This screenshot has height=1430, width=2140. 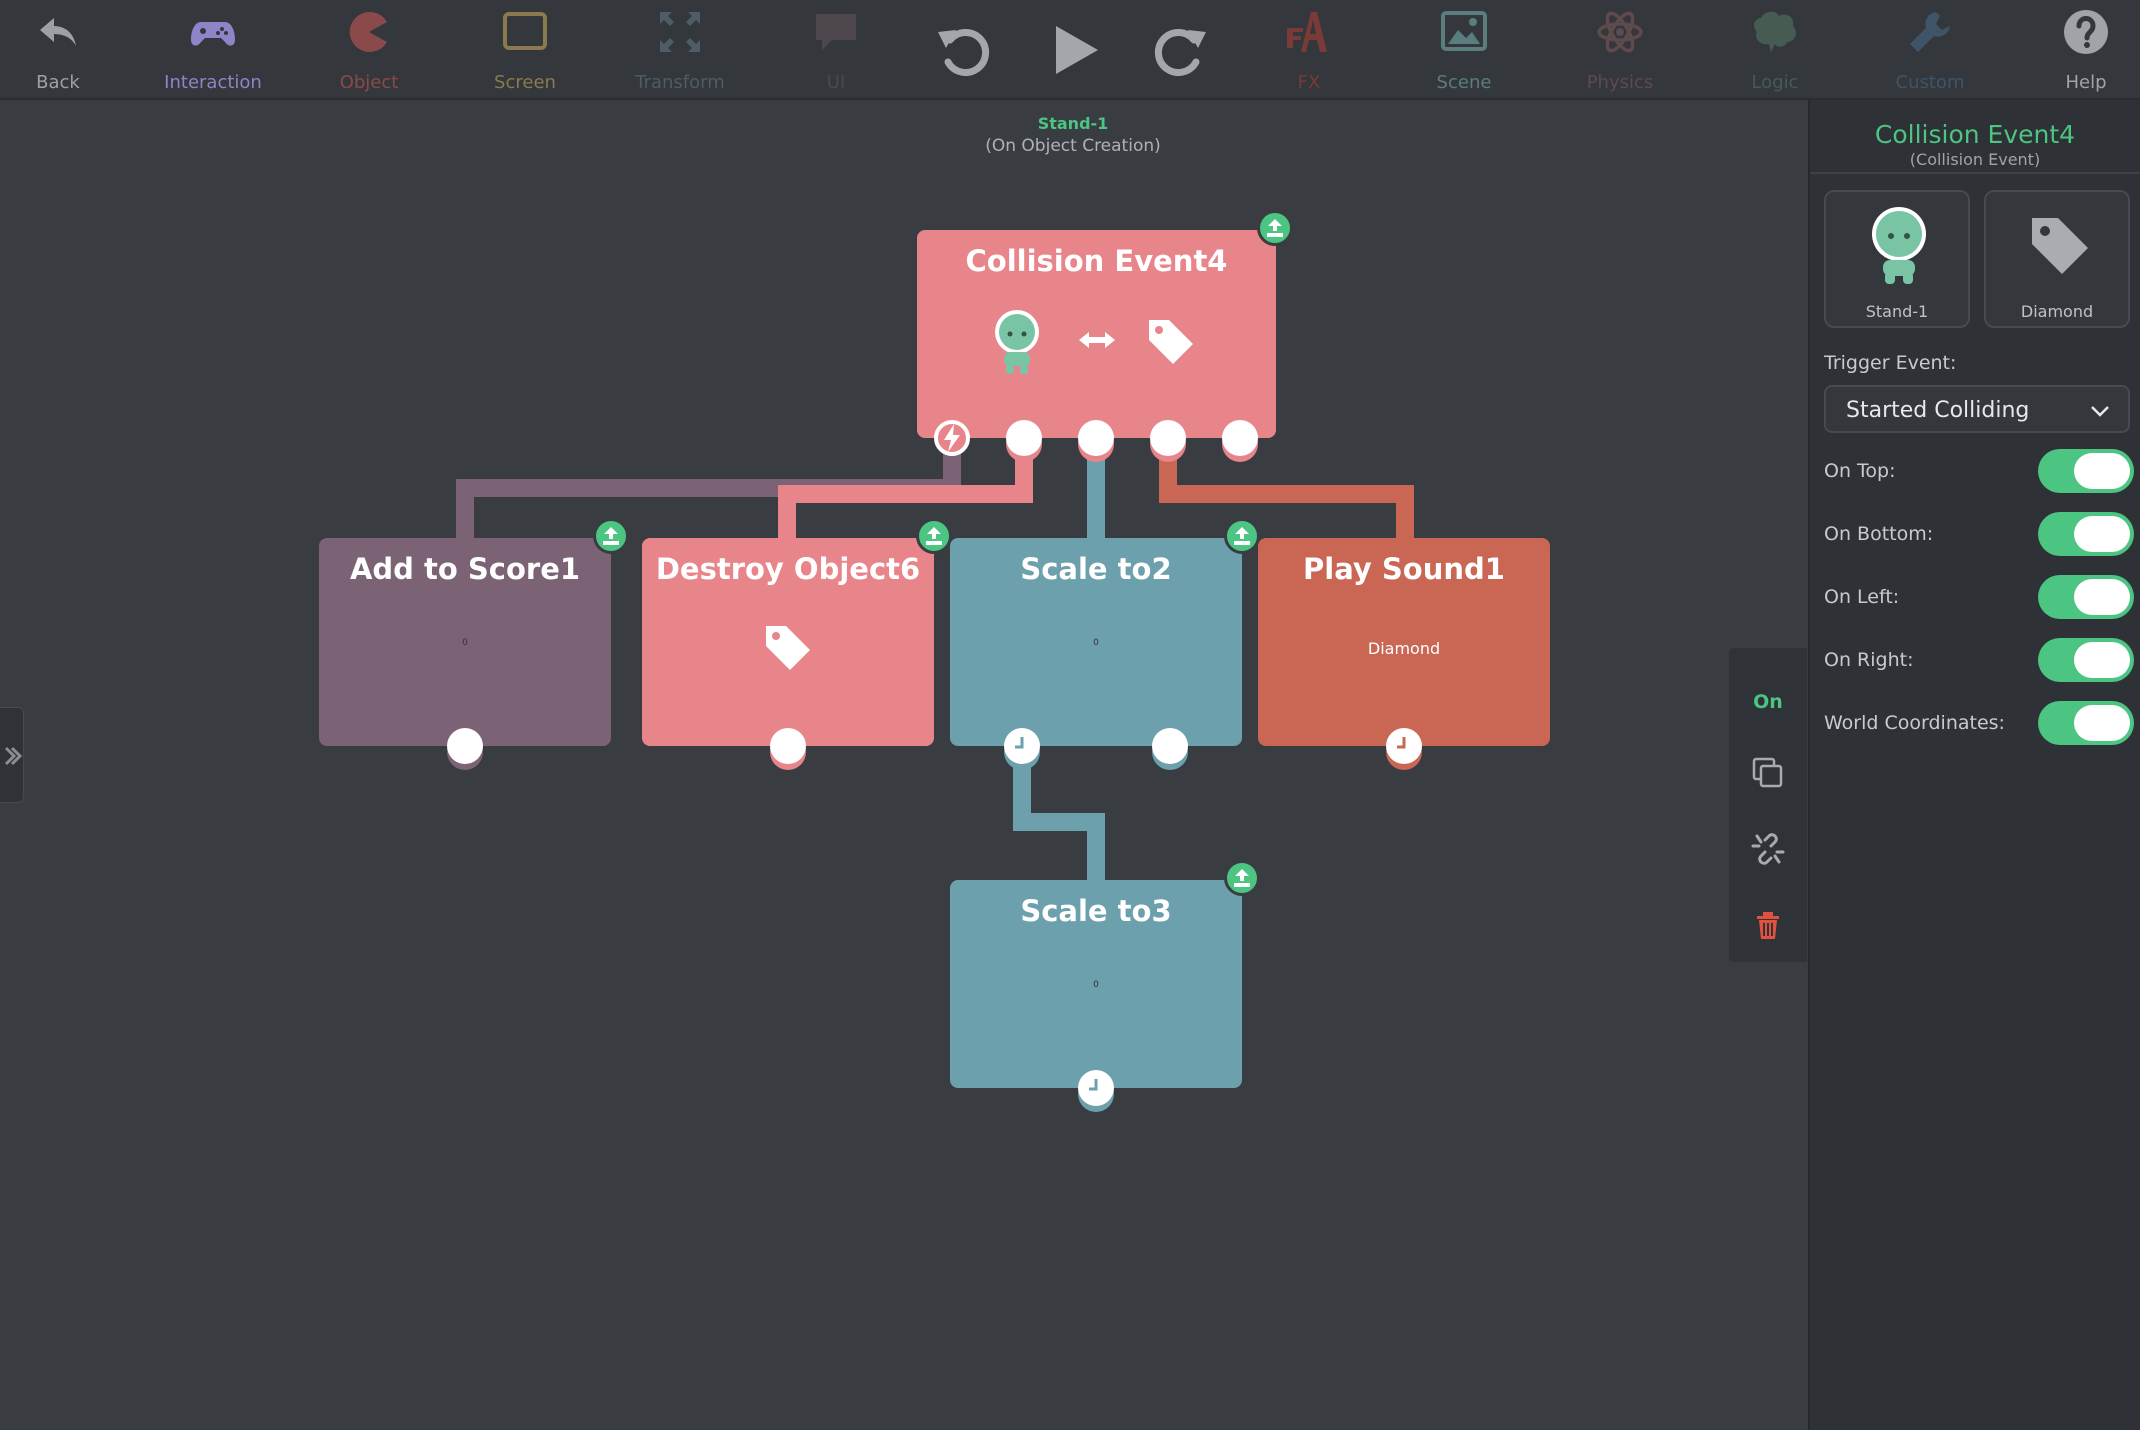 What do you see at coordinates (2100, 411) in the screenshot?
I see `chevron-down-icon` at bounding box center [2100, 411].